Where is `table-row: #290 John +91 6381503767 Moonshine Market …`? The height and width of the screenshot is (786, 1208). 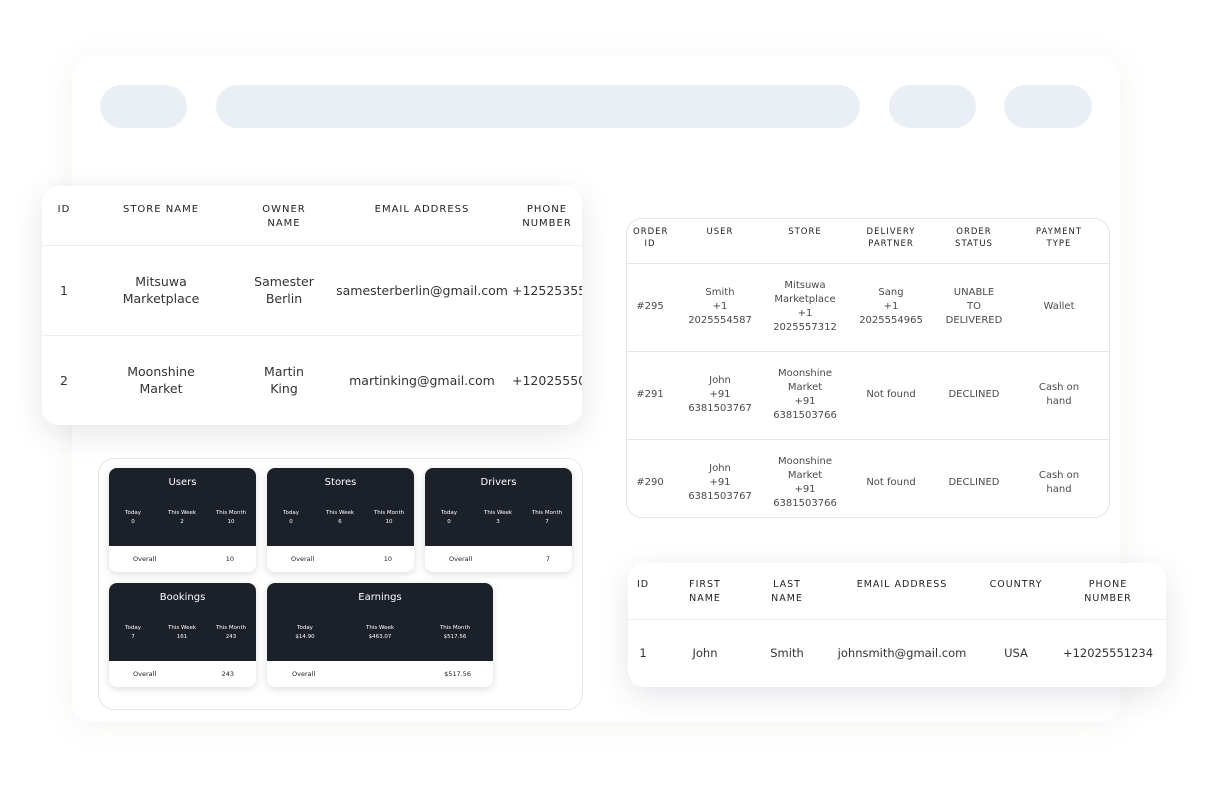 table-row: #290 John +91 6381503767 Moonshine Market … is located at coordinates (868, 478).